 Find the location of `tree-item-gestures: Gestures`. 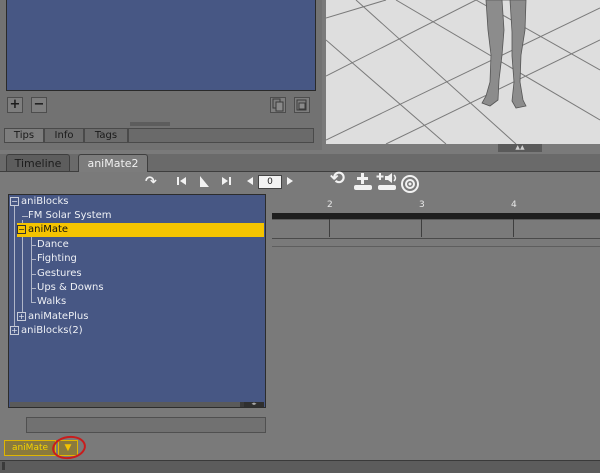

tree-item-gestures: Gestures is located at coordinates (59, 274).